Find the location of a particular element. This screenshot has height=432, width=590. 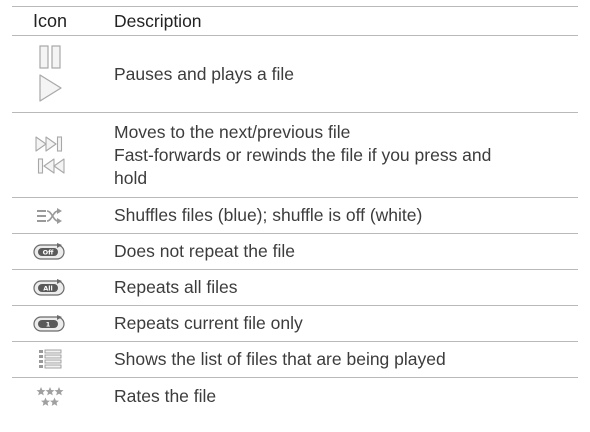

repeat-all-icon: All is located at coordinates (50, 288).